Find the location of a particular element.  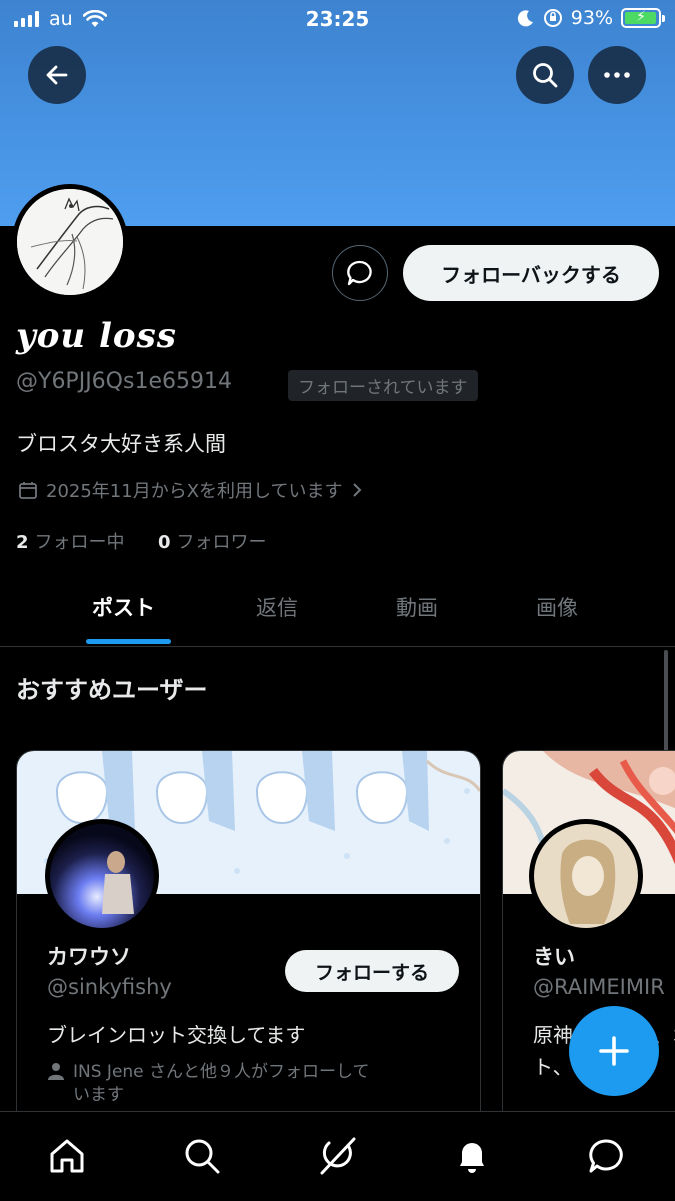

nav-grok is located at coordinates (337, 1156).